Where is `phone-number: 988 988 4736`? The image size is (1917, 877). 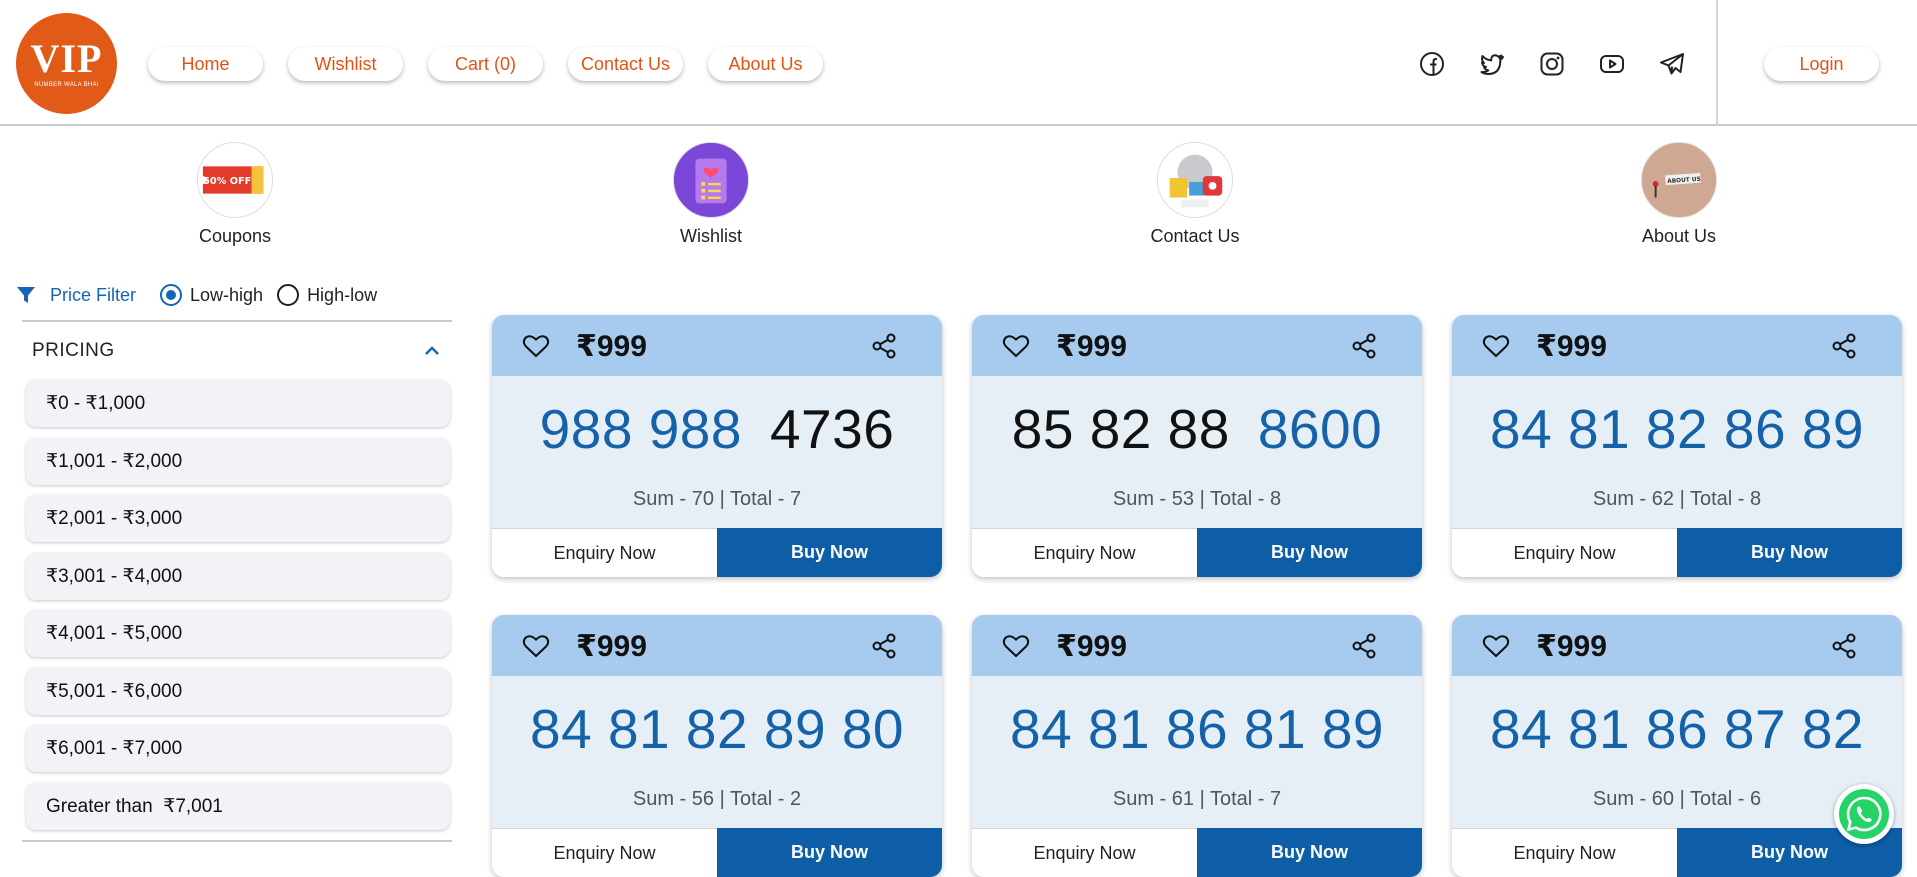
phone-number: 988 988 4736 is located at coordinates (717, 429).